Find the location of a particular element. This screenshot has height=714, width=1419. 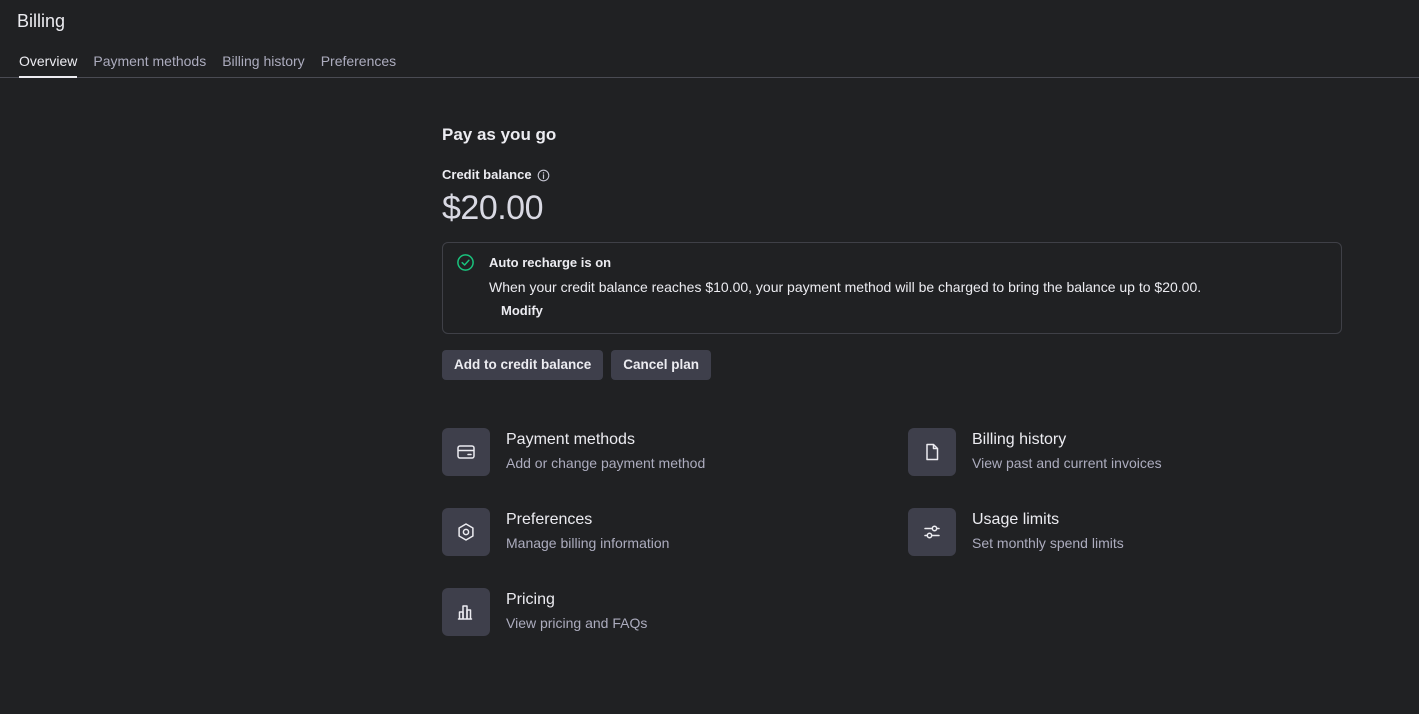

card-subtitle: Add or change payment method is located at coordinates (606, 463).